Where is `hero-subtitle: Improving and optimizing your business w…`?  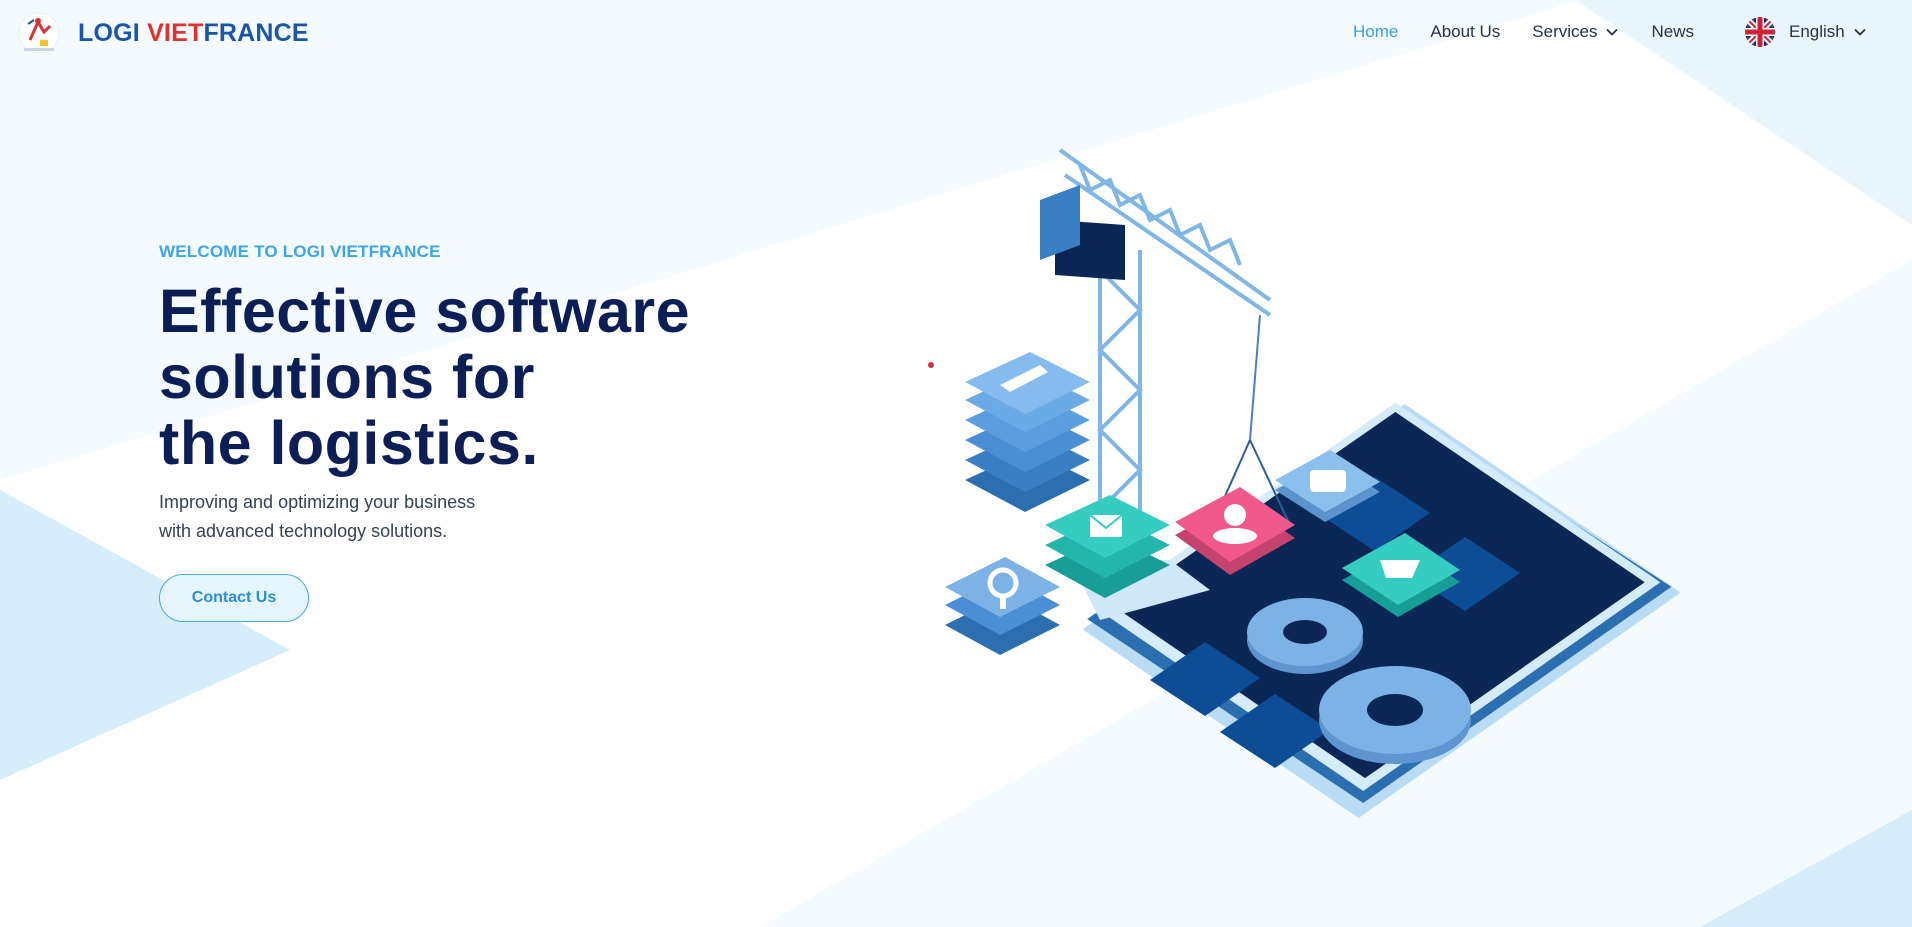 hero-subtitle: Improving and optimizing your business w… is located at coordinates (424, 517).